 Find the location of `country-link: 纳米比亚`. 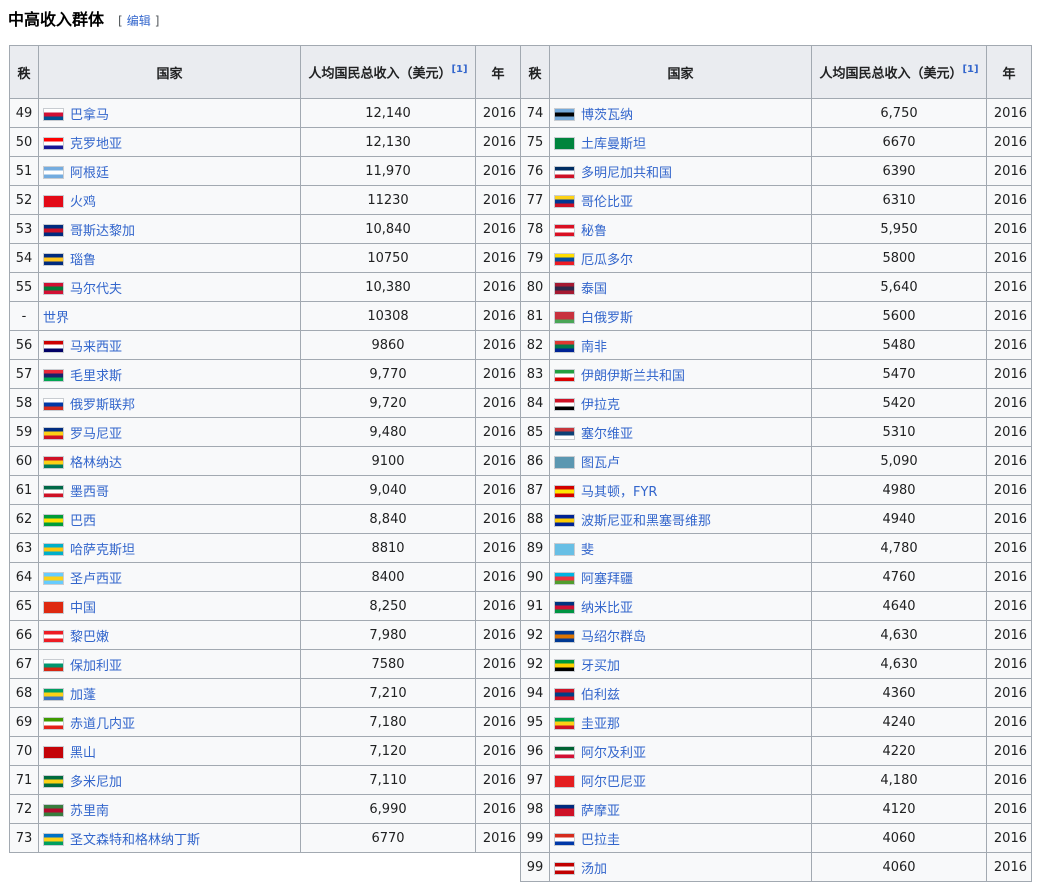

country-link: 纳米比亚 is located at coordinates (607, 608).